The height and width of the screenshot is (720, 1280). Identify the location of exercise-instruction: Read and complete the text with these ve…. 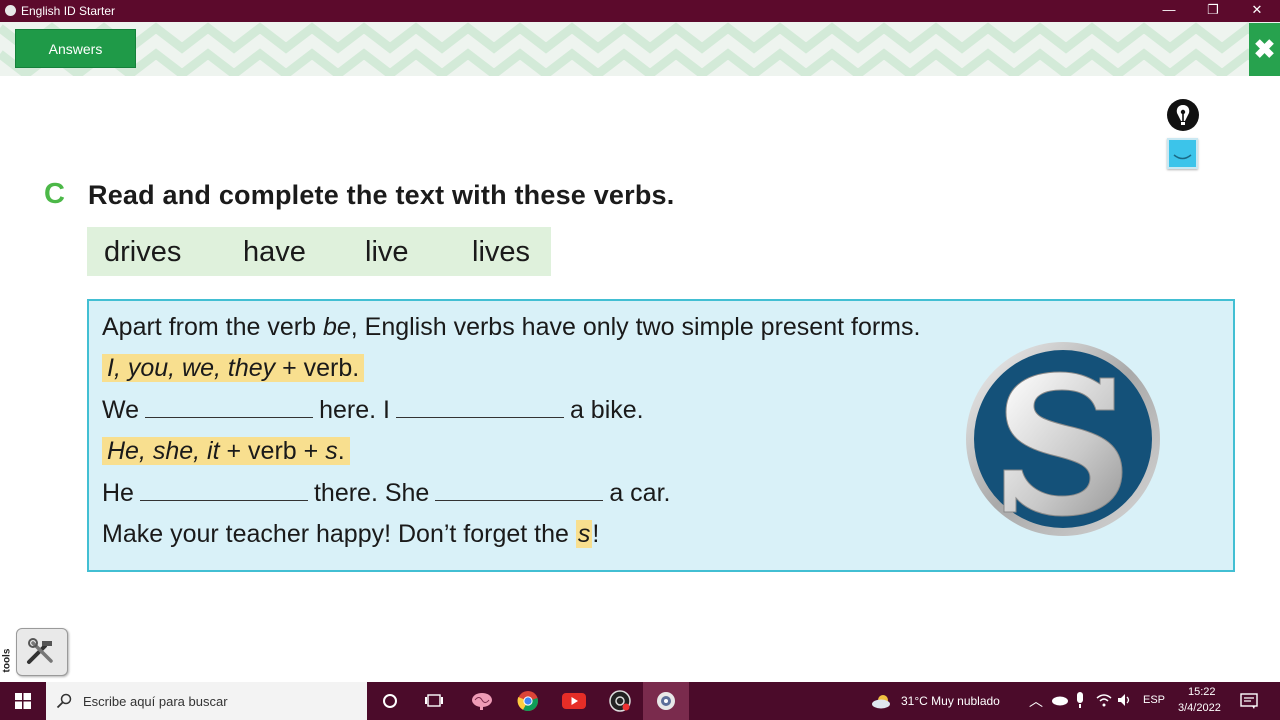
(381, 195).